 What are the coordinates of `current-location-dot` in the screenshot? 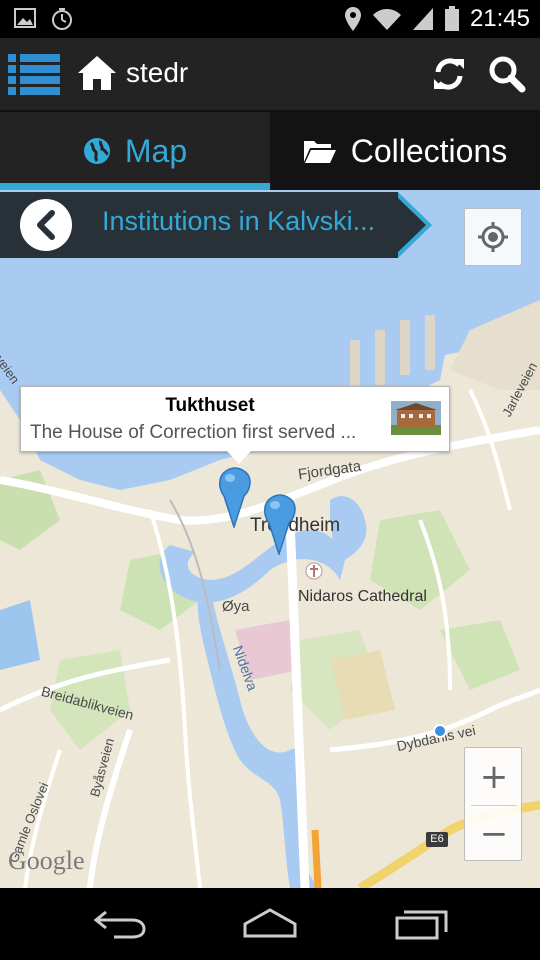 It's located at (440, 731).